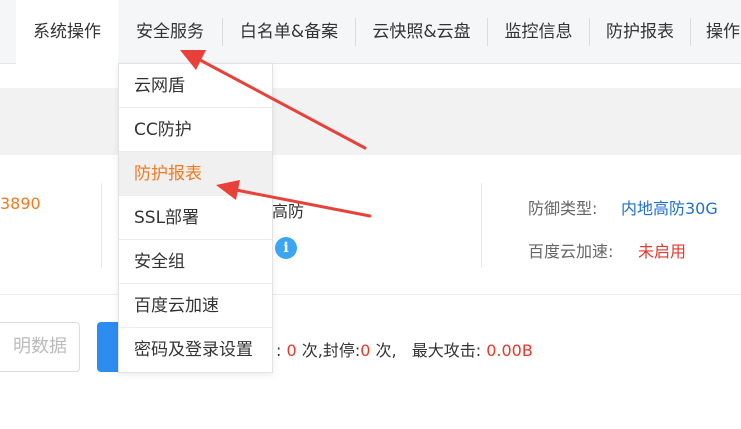 This screenshot has width=741, height=429. Describe the element at coordinates (195, 350) in the screenshot. I see `menu-item-password-login: 密码及登录设置` at that location.